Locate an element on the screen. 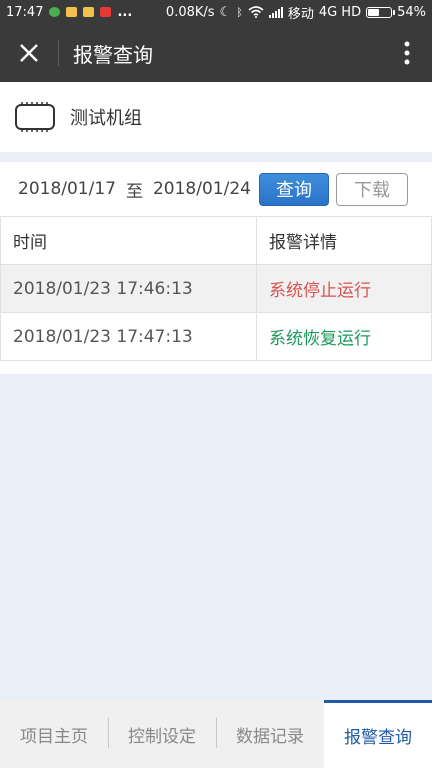 The width and height of the screenshot is (432, 768). bottom-tab-bar: 项目主页 控制设定 数据记录 报警查询 is located at coordinates (216, 734).